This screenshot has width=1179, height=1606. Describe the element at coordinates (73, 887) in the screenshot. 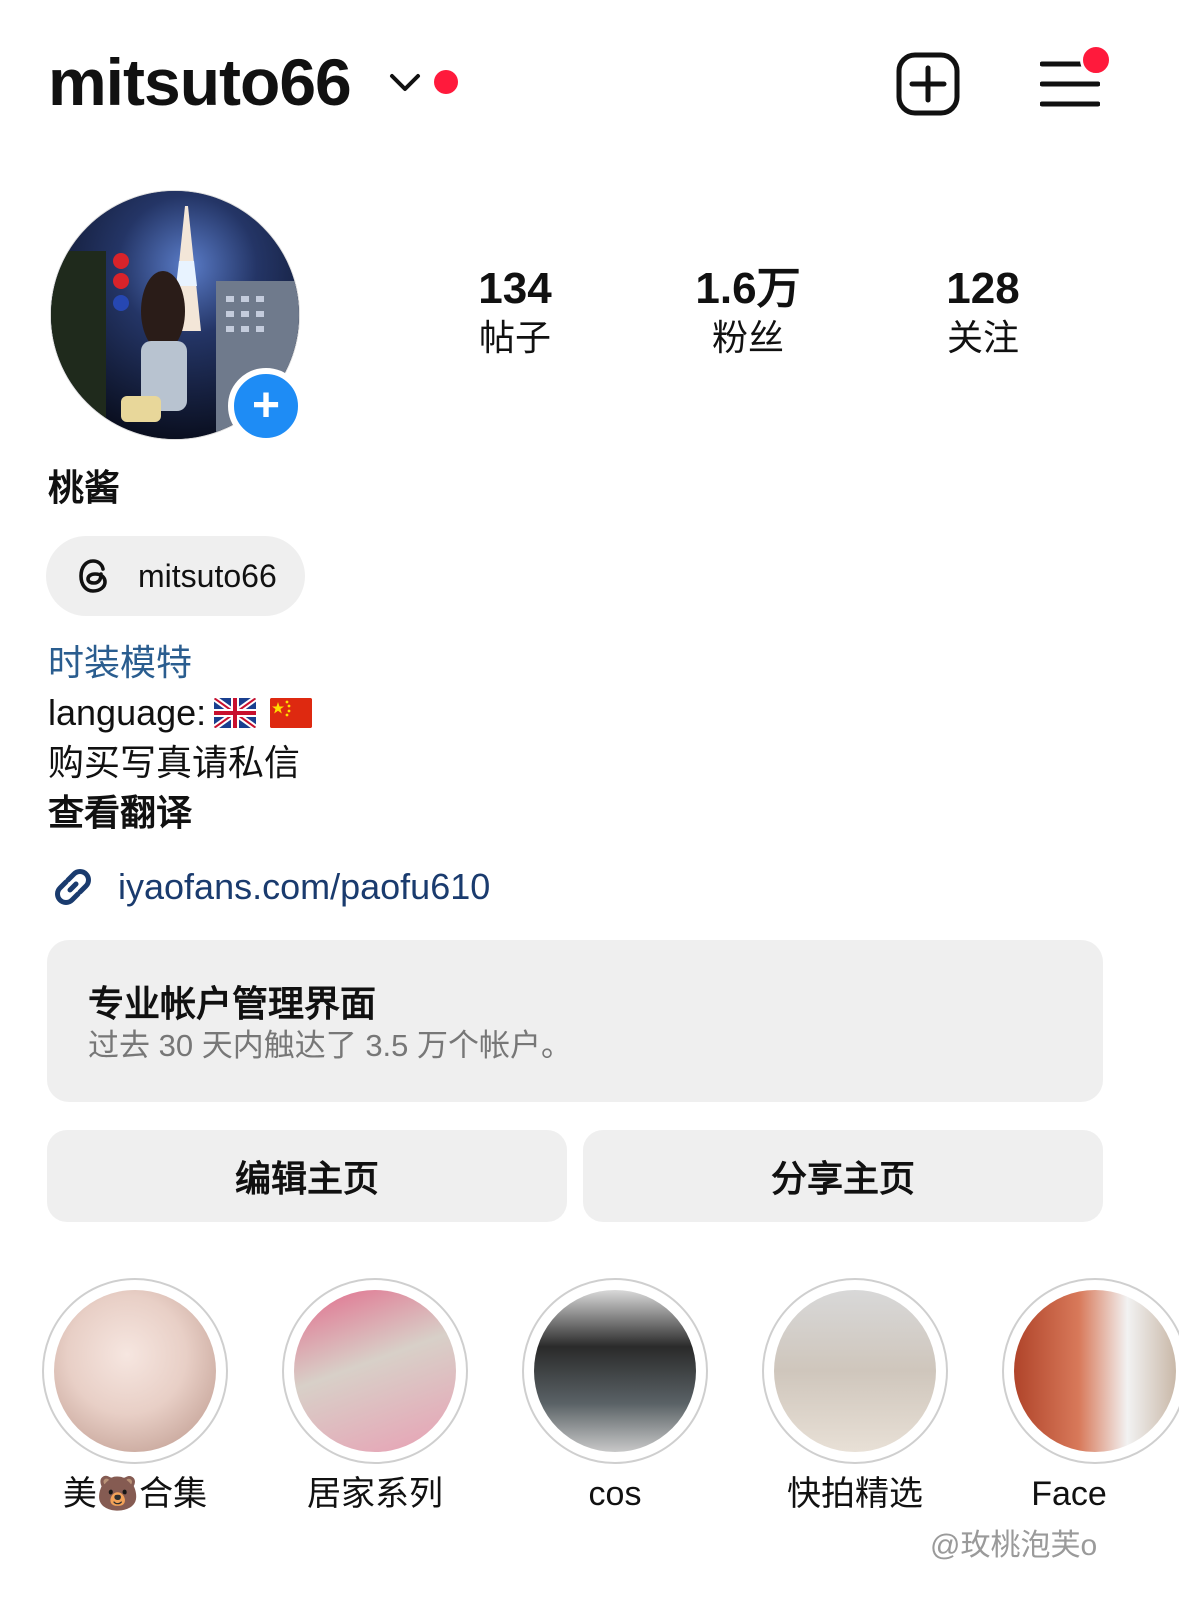

I see `link-icon` at that location.